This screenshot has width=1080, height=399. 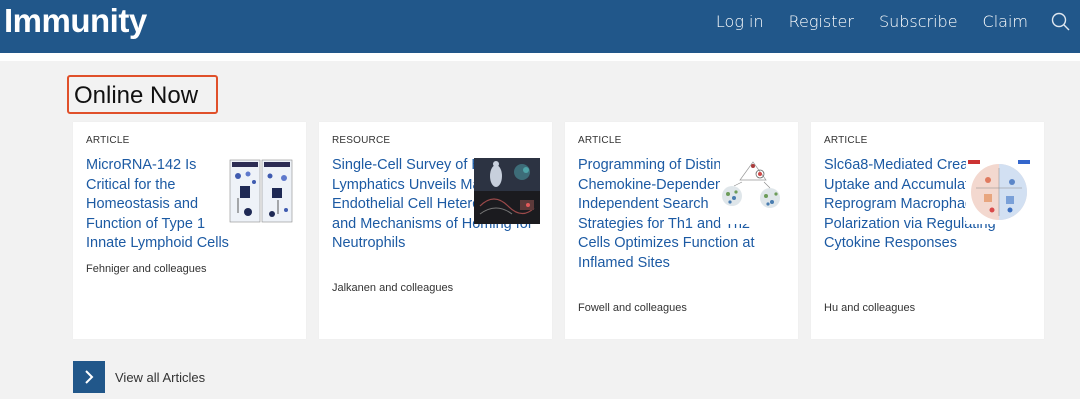 What do you see at coordinates (361, 140) in the screenshot?
I see `article-type: RESOURCE` at bounding box center [361, 140].